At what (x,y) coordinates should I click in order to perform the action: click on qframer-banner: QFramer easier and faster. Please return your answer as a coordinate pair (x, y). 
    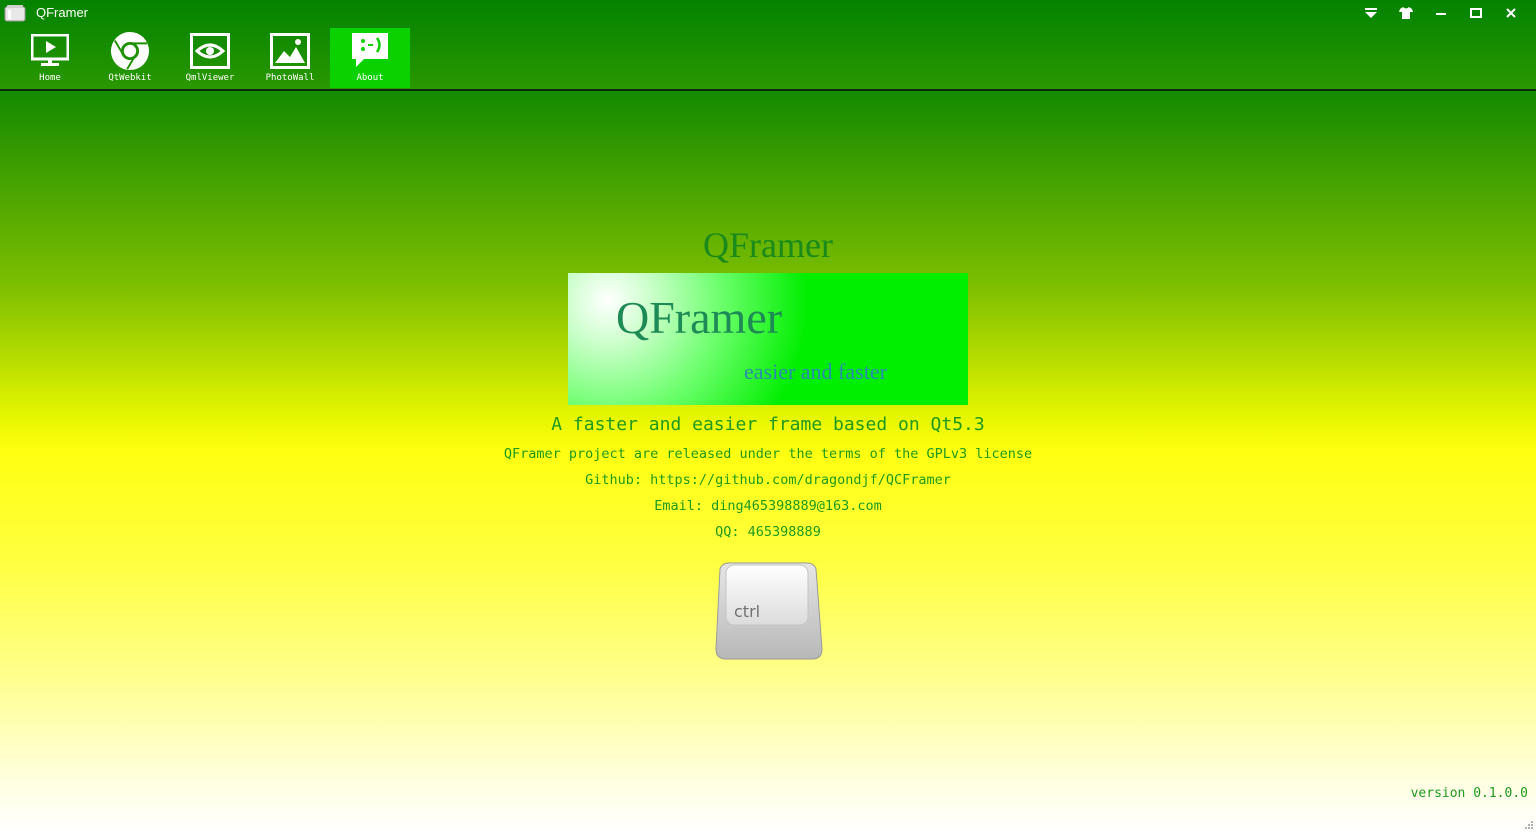
    Looking at the image, I should click on (768, 339).